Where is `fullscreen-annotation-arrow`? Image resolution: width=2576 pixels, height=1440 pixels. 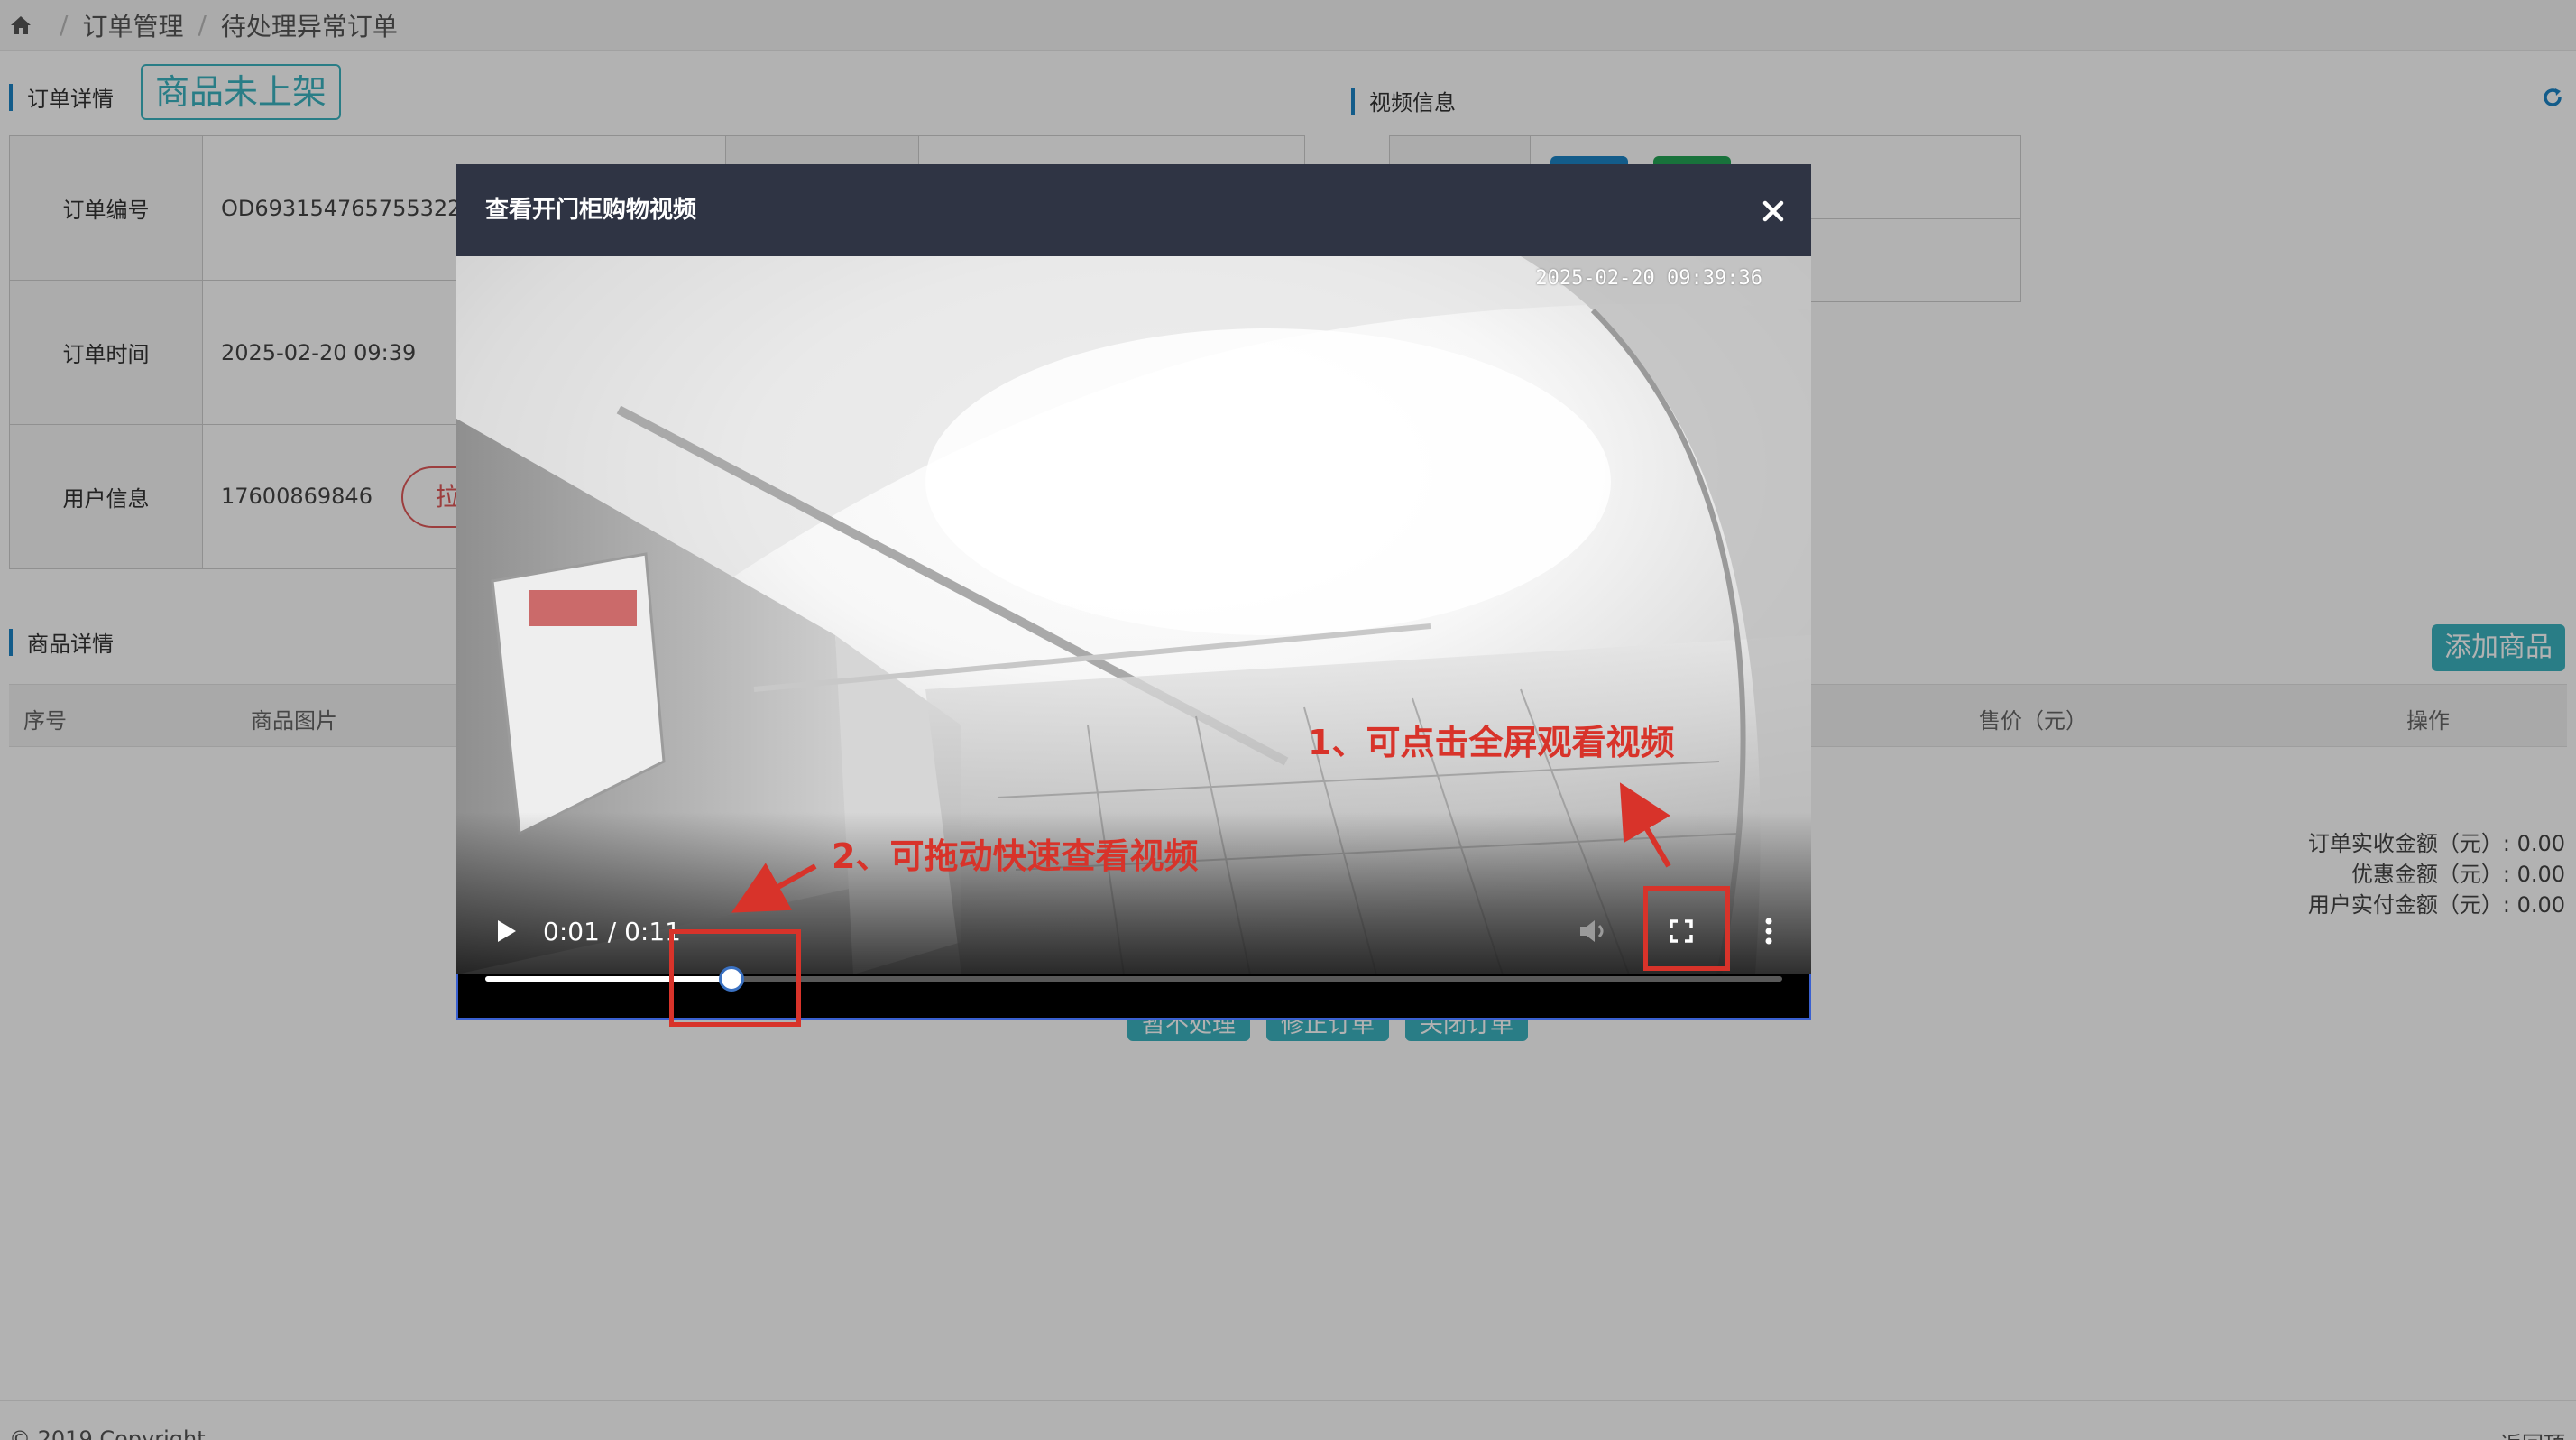 fullscreen-annotation-arrow is located at coordinates (1645, 825).